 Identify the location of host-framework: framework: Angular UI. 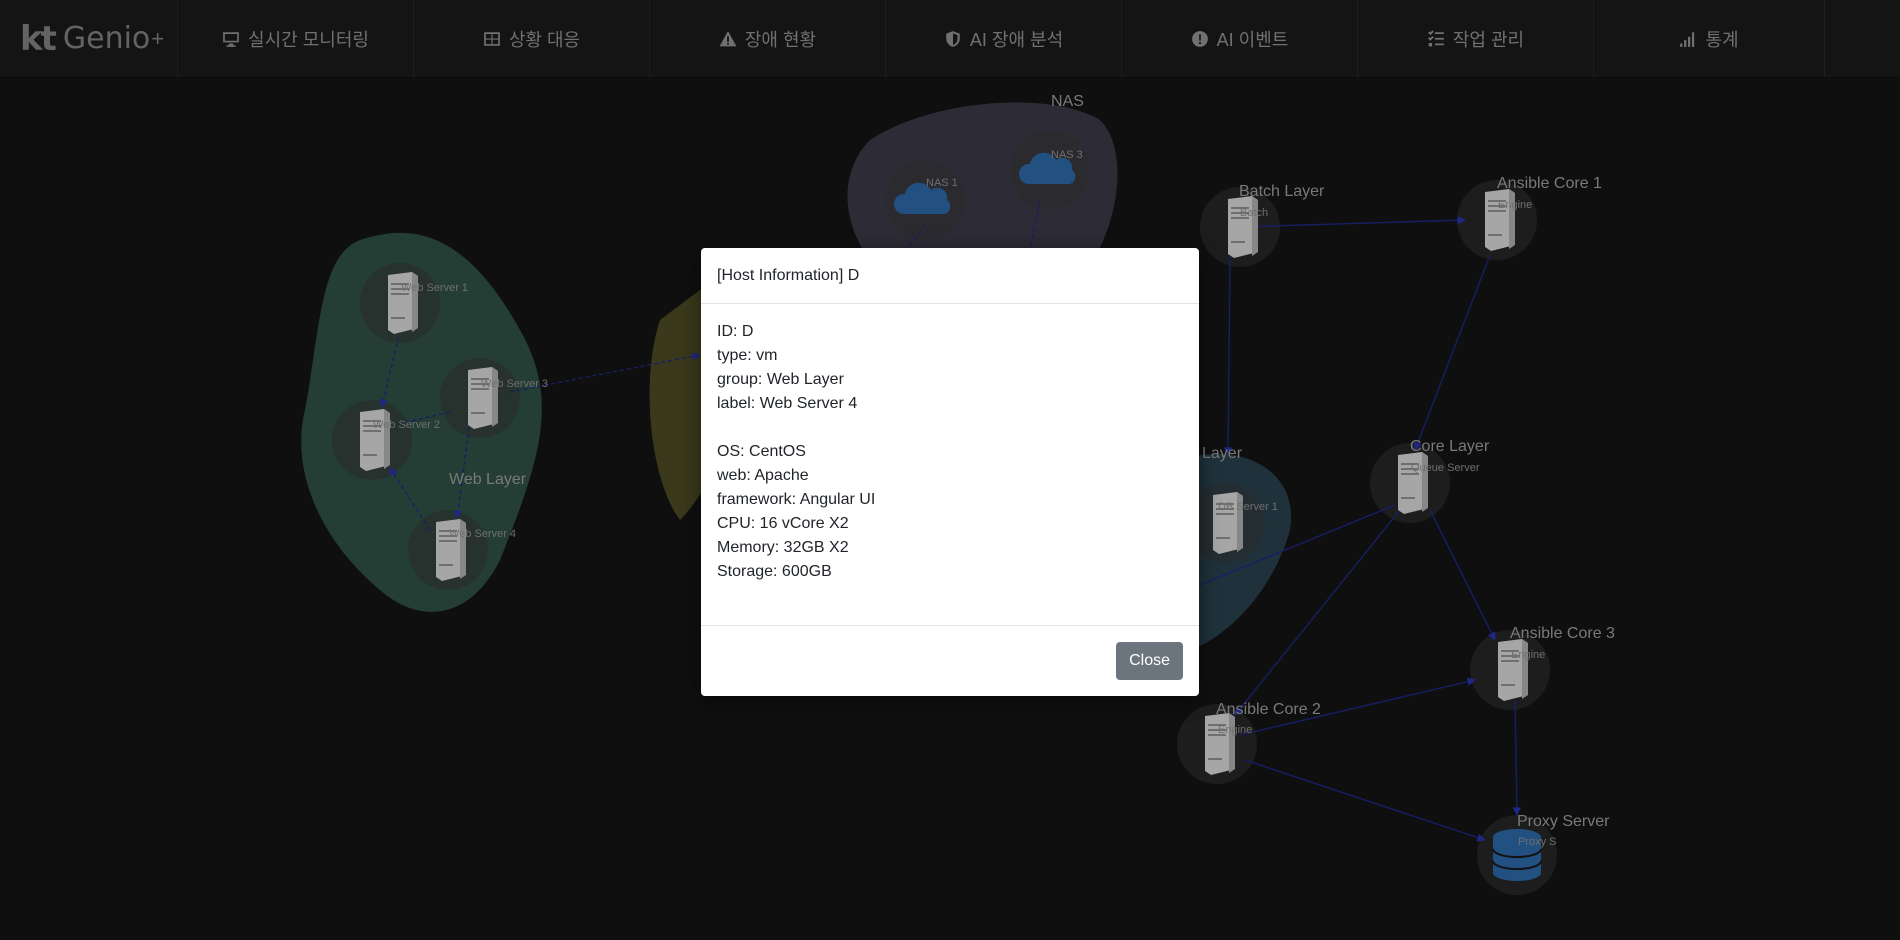
(796, 499).